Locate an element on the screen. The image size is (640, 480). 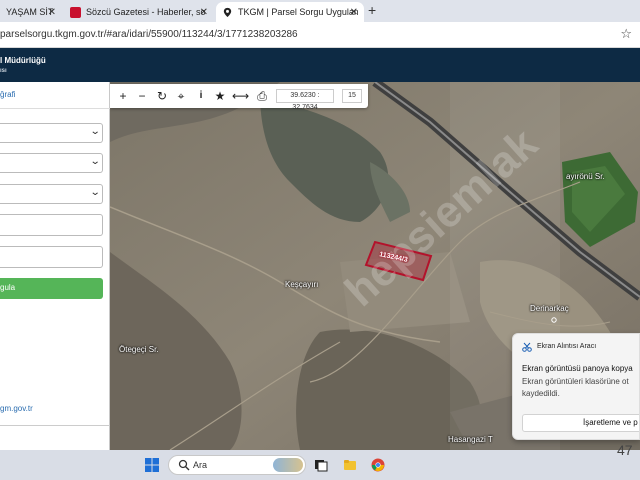
scissors-icon is located at coordinates (527, 347).